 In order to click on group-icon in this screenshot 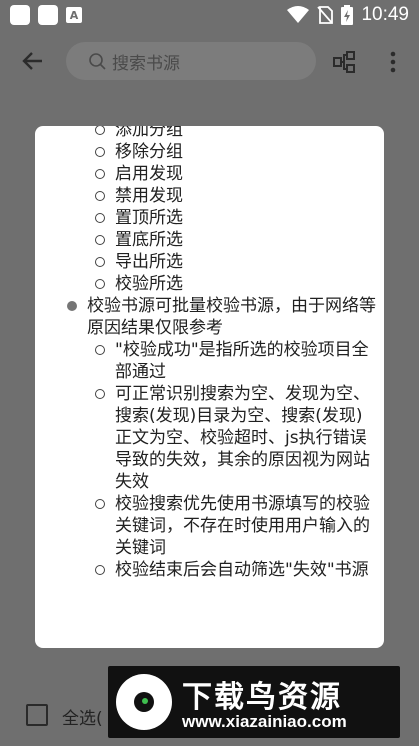, I will do `click(344, 62)`.